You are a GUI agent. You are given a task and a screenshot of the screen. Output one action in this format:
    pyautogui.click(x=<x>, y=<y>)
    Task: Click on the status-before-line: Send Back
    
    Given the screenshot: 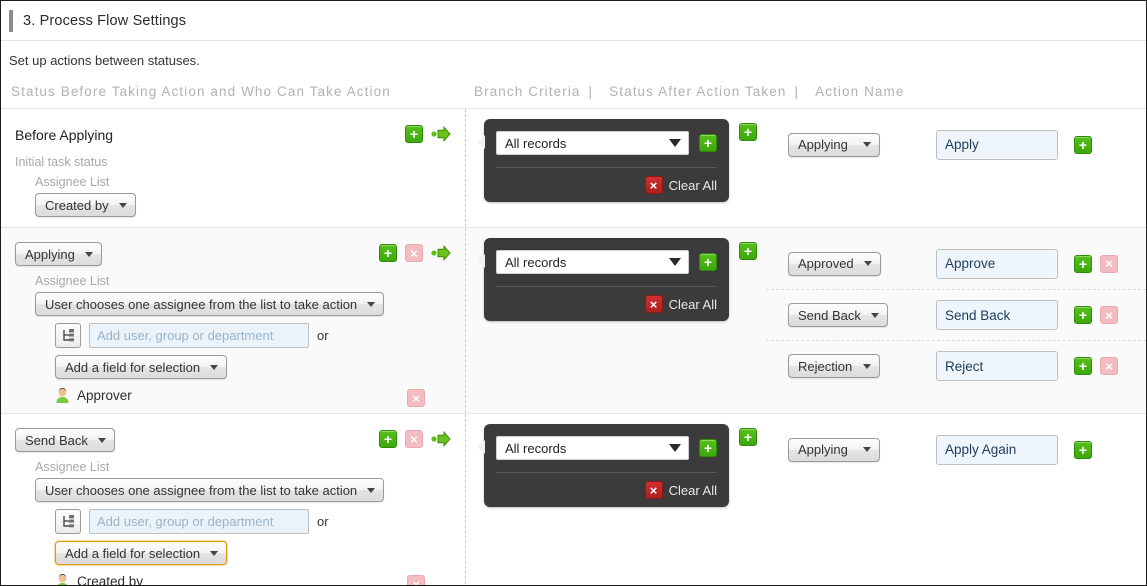 What is the action you would take?
    pyautogui.click(x=233, y=440)
    